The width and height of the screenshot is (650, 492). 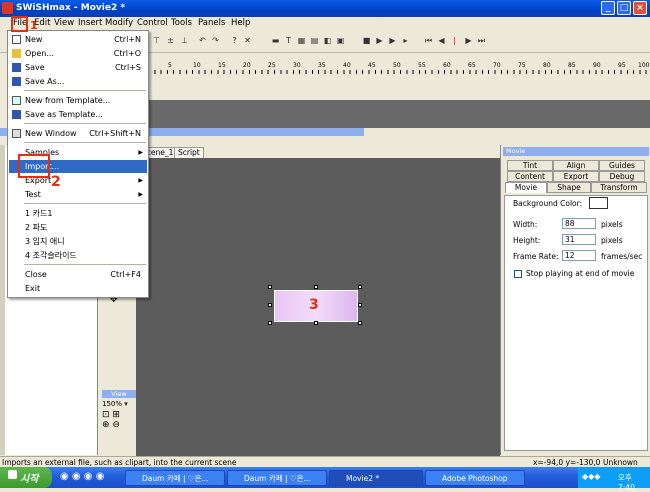 What do you see at coordinates (576, 176) in the screenshot?
I see `tab-export: Export` at bounding box center [576, 176].